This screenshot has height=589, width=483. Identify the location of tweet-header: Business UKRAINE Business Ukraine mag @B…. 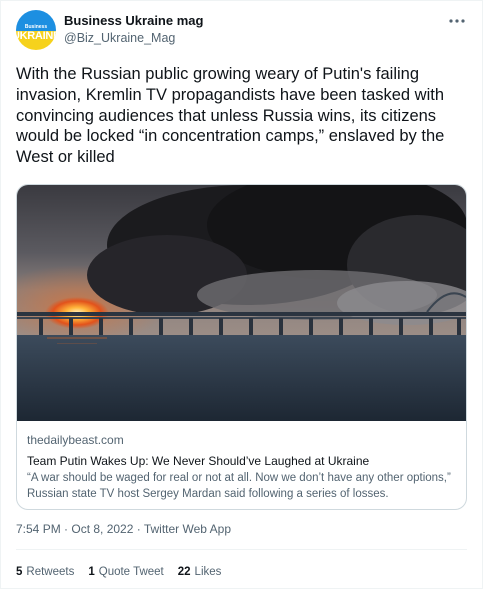
(242, 31).